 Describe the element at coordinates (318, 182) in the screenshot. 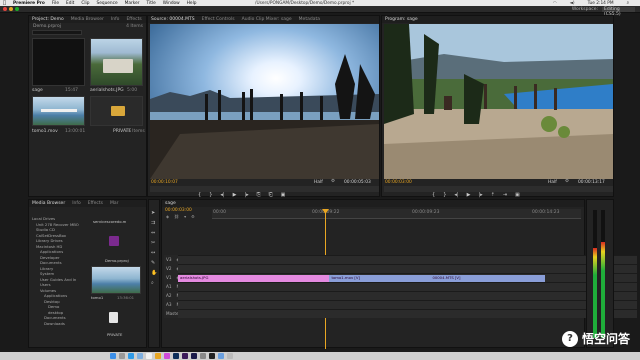

I see `source-fit-select: Half` at that location.